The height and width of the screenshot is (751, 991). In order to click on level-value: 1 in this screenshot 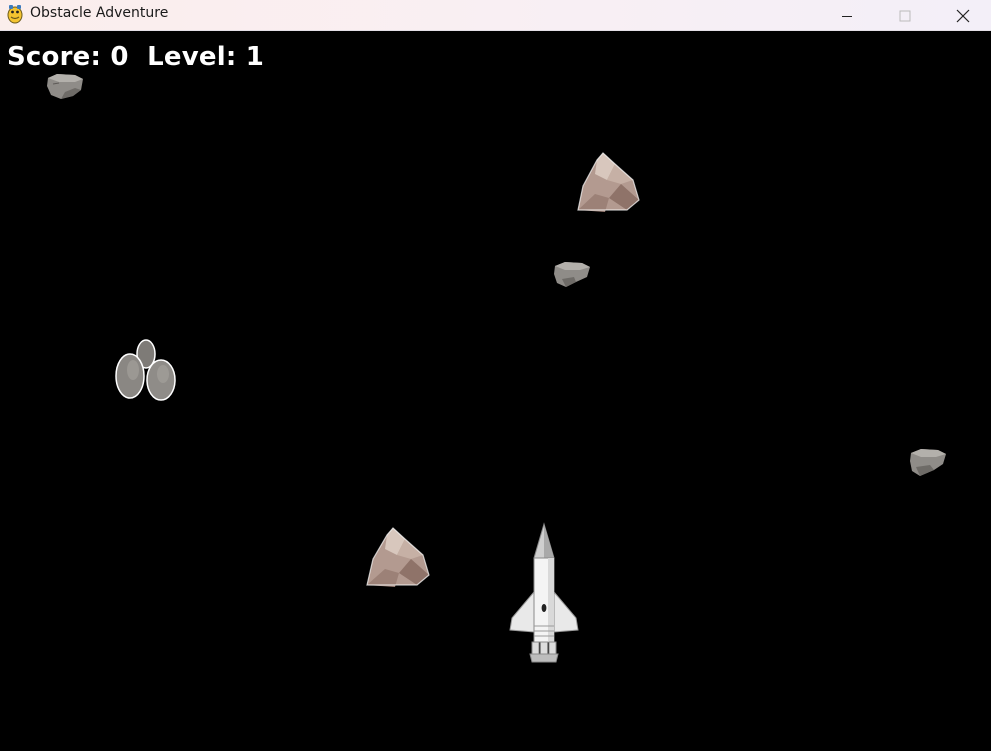, I will do `click(254, 57)`.